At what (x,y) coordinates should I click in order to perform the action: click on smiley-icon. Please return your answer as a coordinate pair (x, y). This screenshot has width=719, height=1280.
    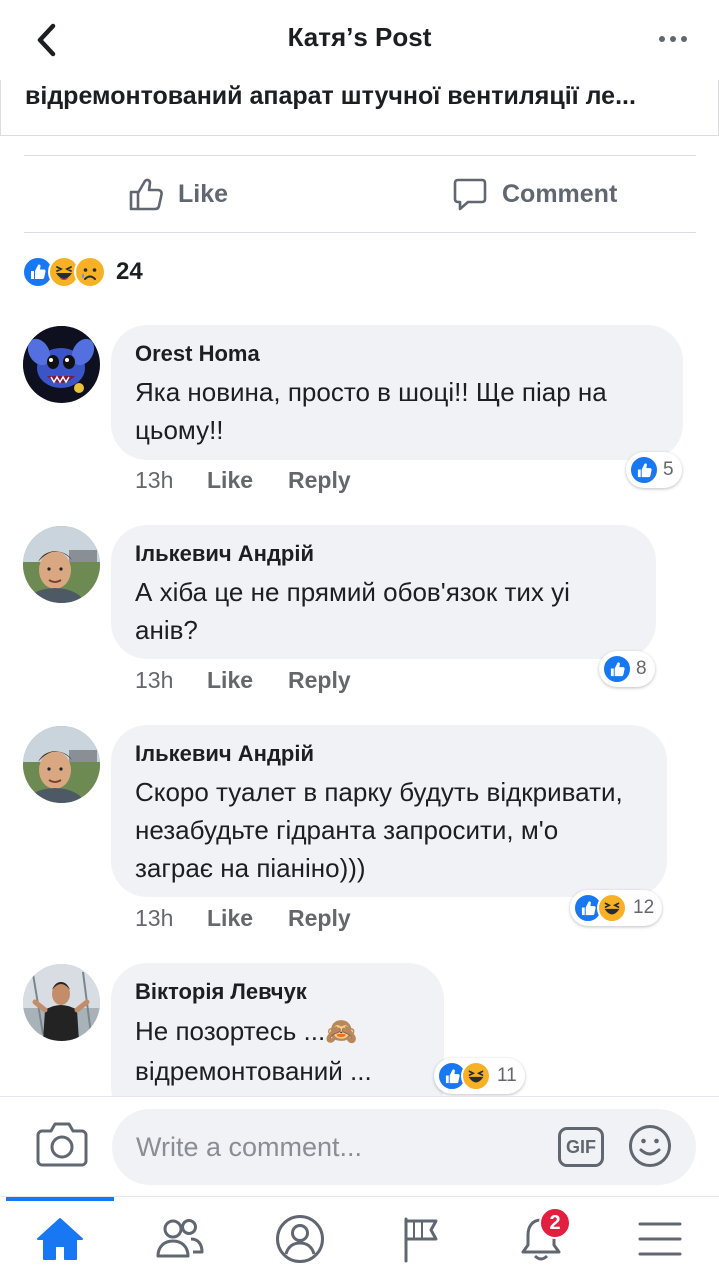
    Looking at the image, I should click on (650, 1146).